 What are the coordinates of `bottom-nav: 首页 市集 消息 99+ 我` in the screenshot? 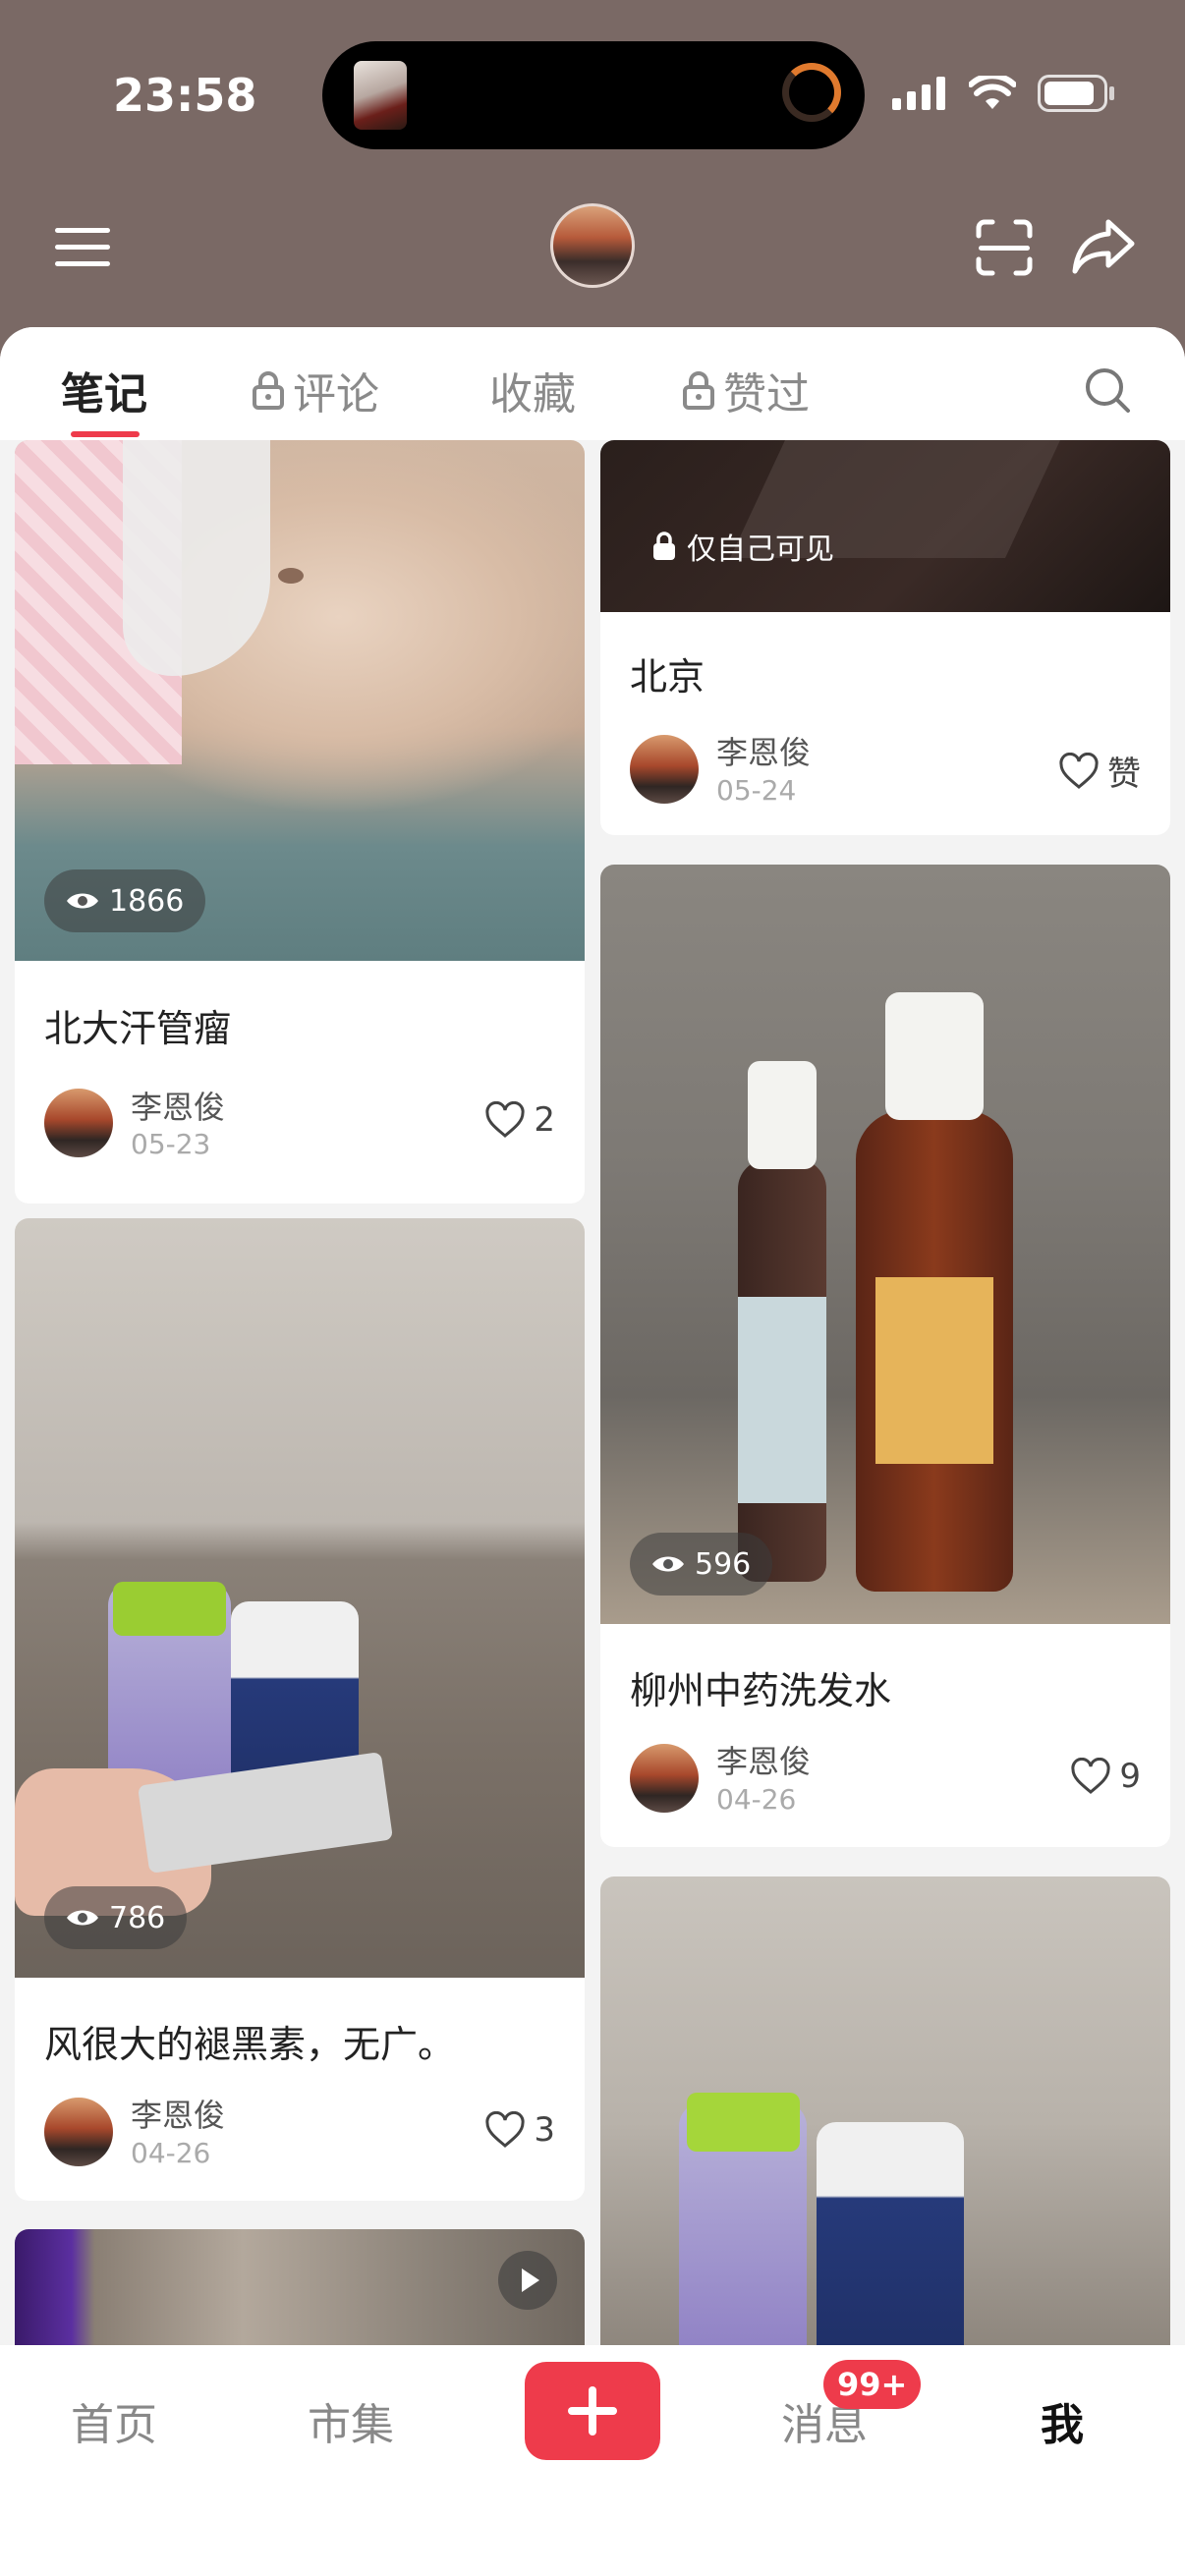 It's located at (592, 2460).